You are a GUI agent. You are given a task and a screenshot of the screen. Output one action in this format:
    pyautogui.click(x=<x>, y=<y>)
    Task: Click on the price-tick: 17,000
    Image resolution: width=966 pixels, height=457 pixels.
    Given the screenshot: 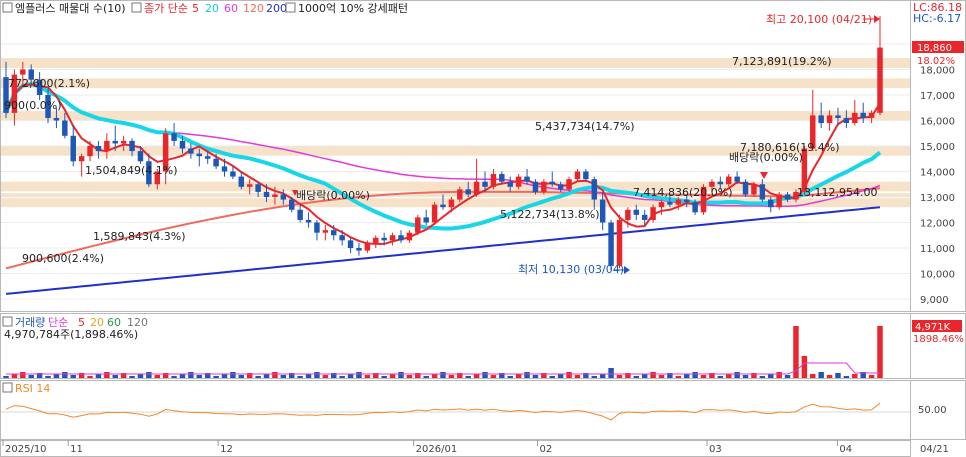 What is the action you would take?
    pyautogui.click(x=937, y=96)
    